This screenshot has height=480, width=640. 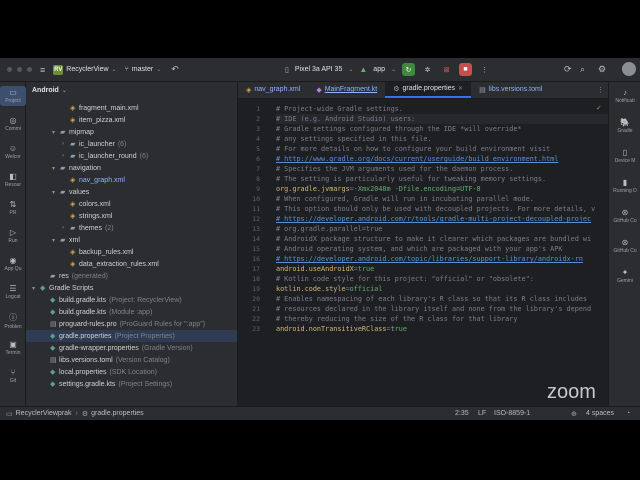 What do you see at coordinates (85, 69) in the screenshot?
I see `project-selector: RV RecyclerView ⌄` at bounding box center [85, 69].